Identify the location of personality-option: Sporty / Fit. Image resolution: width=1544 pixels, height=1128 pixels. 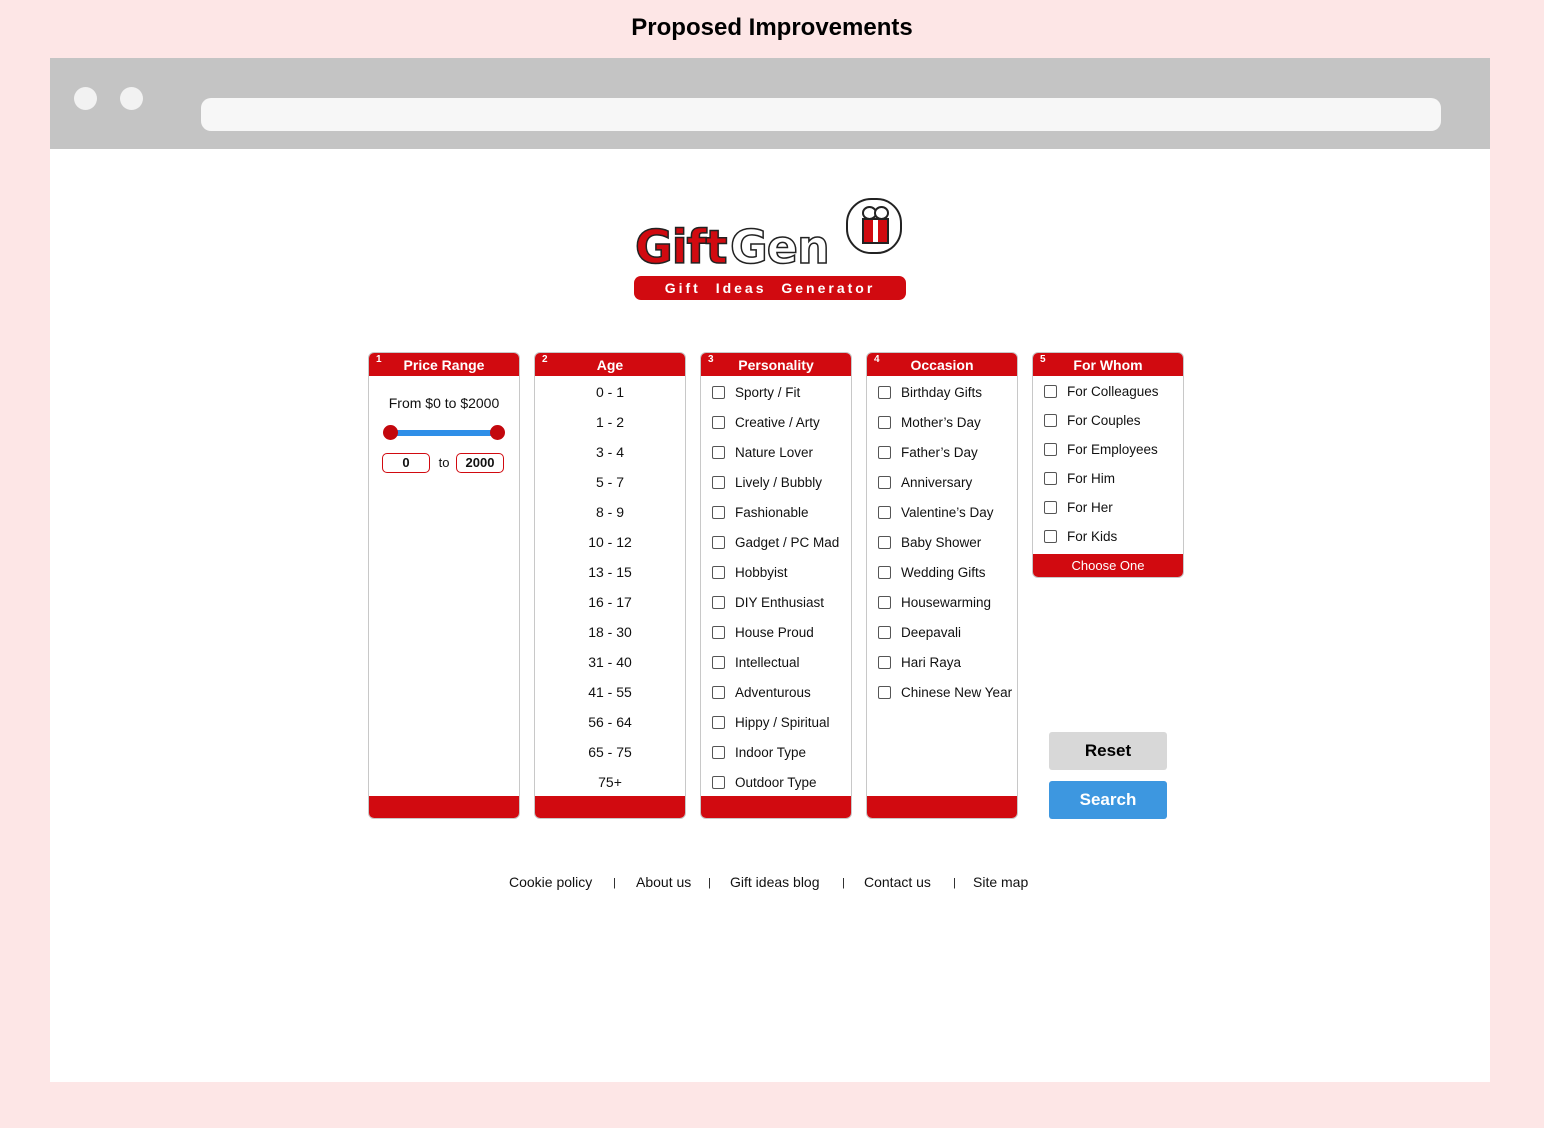
(776, 392).